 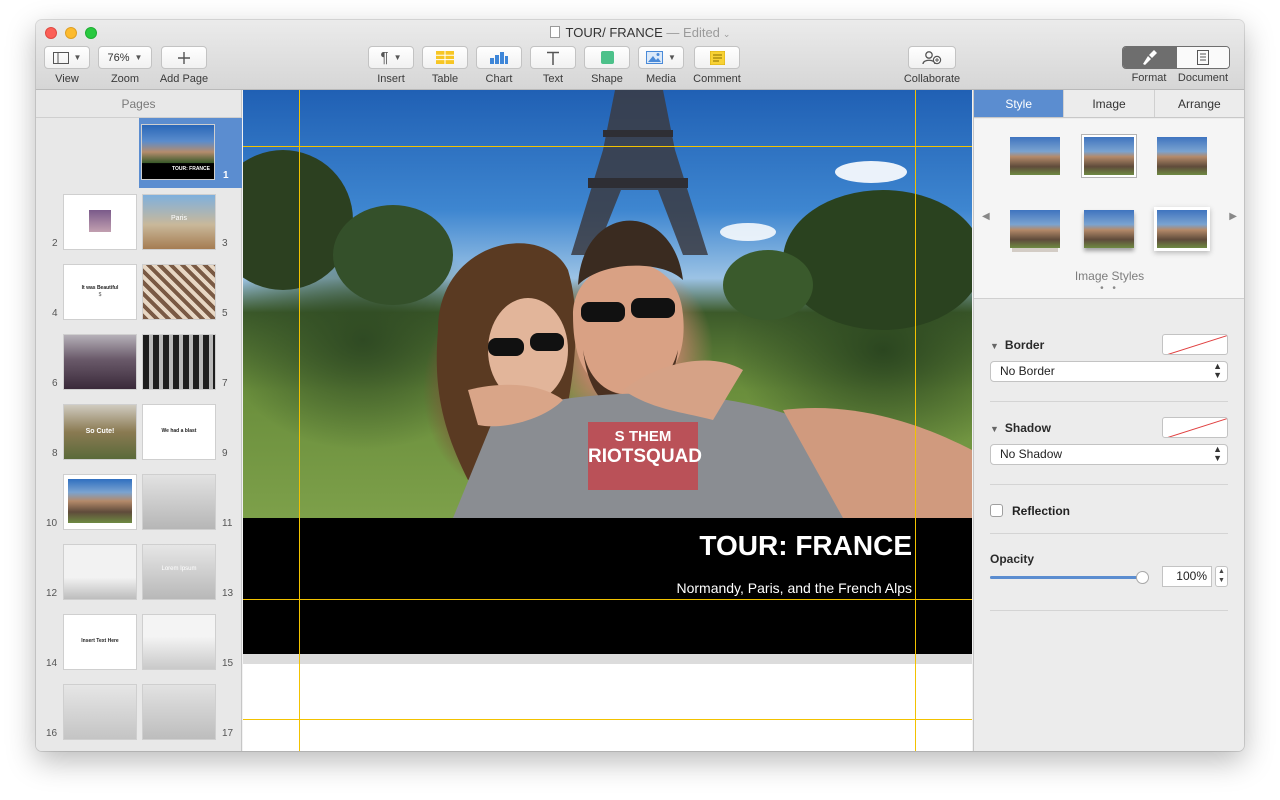 What do you see at coordinates (1217, 370) in the screenshot?
I see `up-down-chevron-icon: ▲ ▼` at bounding box center [1217, 370].